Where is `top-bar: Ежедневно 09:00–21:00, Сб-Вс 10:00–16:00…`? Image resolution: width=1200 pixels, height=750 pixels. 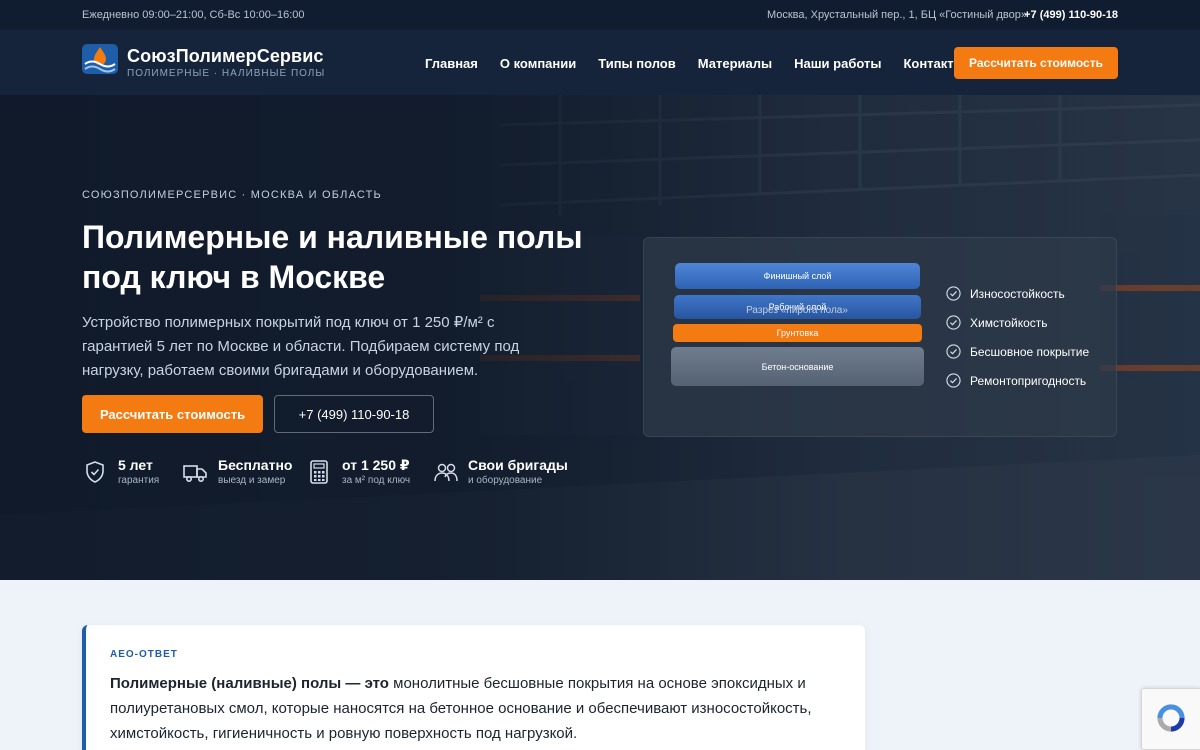 top-bar: Ежедневно 09:00–21:00, Сб-Вс 10:00–16:00… is located at coordinates (600, 15).